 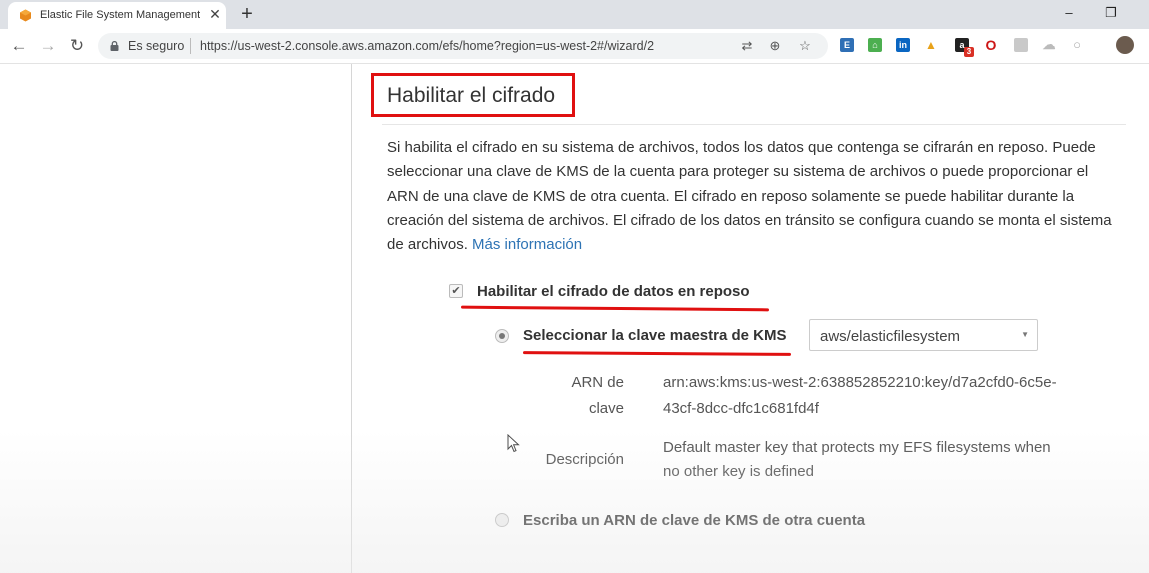 I want to click on back-arrow-icon: ←, so click(x=19, y=46).